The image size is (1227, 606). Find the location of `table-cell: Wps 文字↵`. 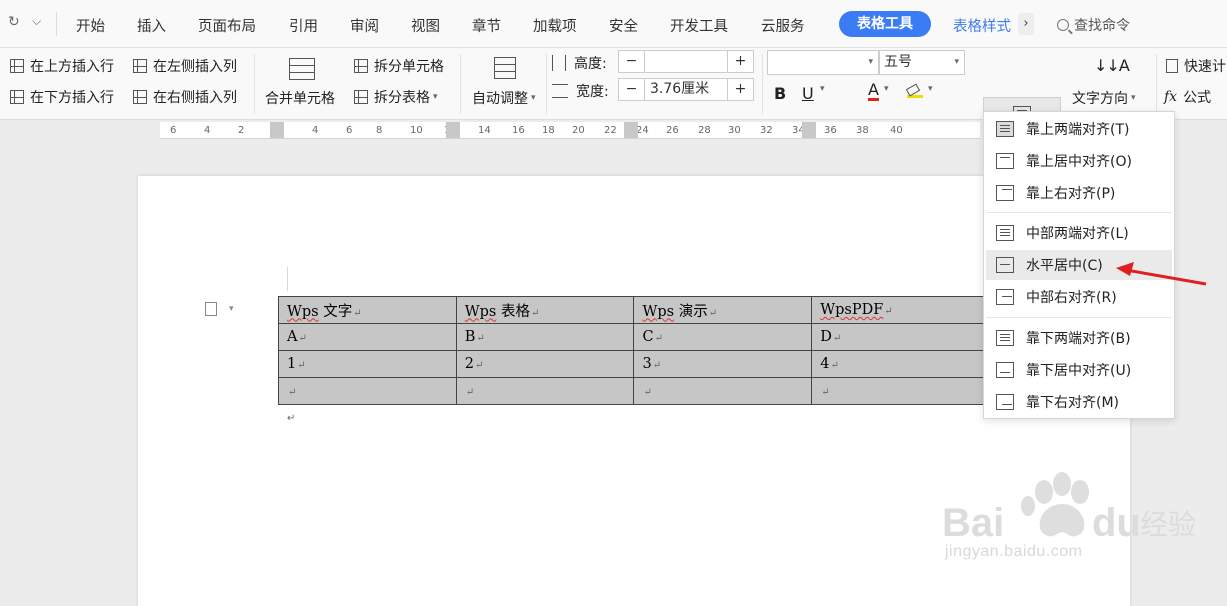

table-cell: Wps 文字↵ is located at coordinates (367, 310).